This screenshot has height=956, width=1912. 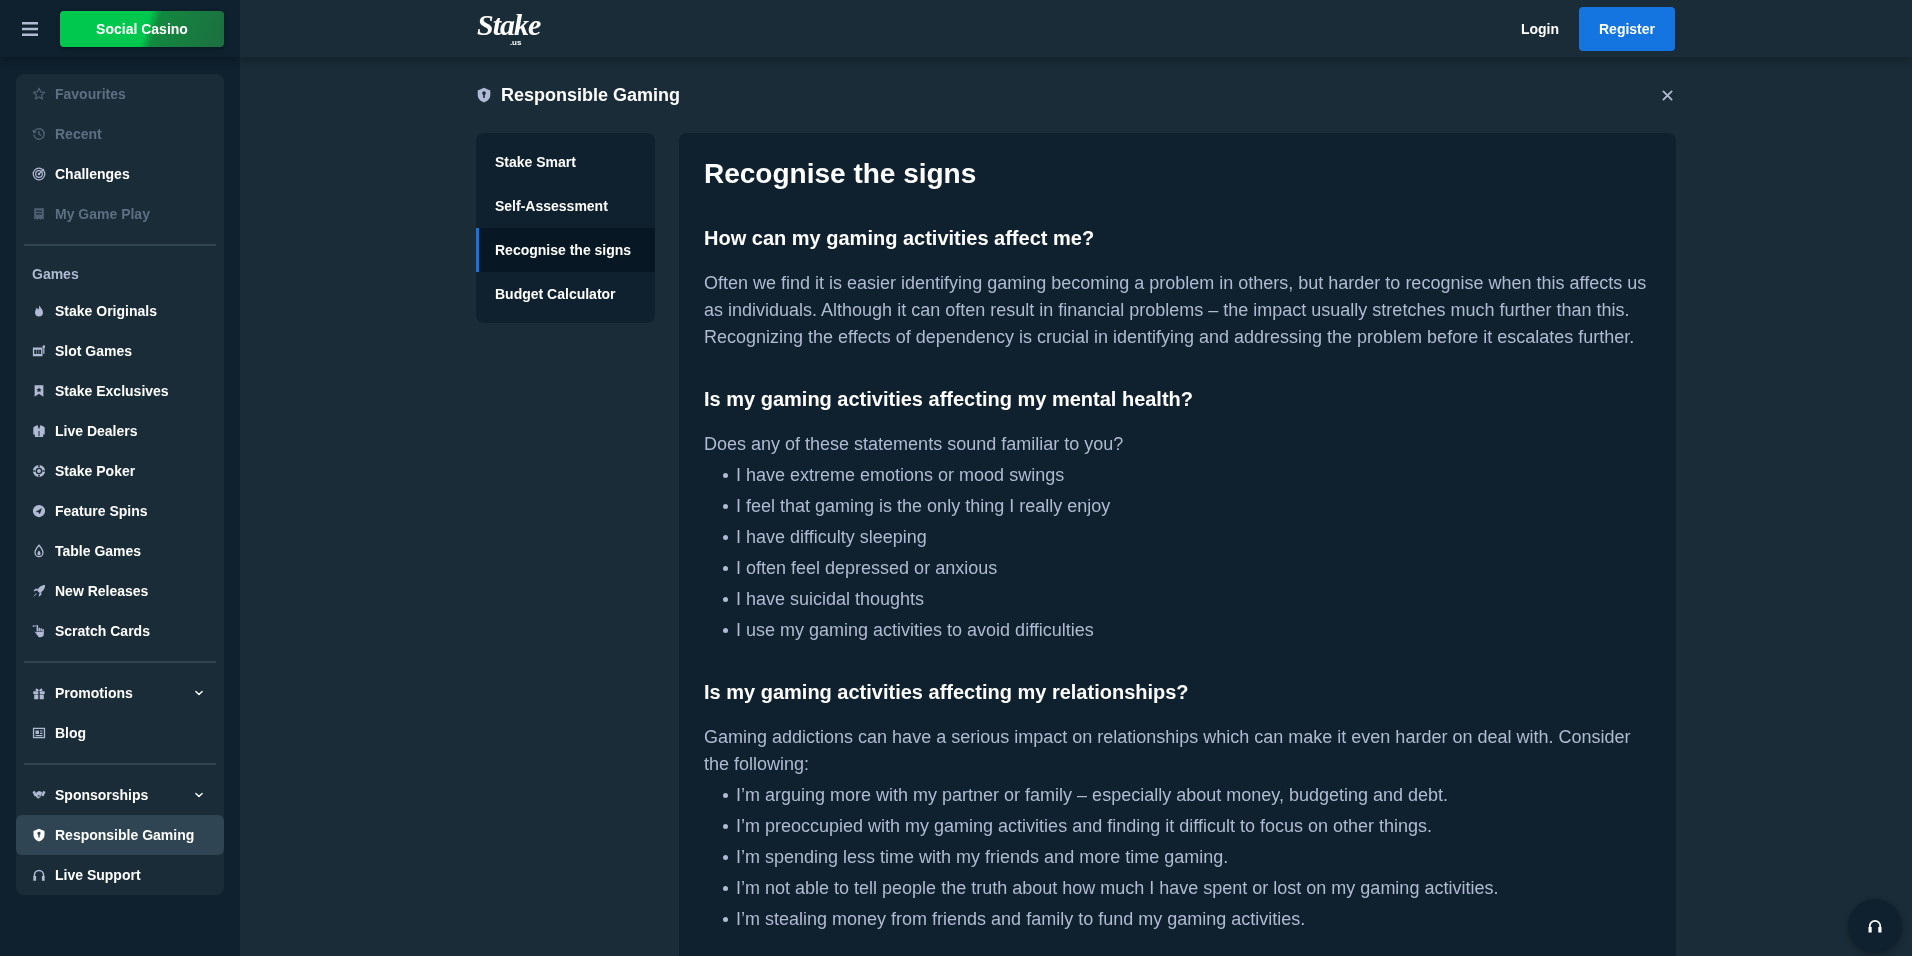 I want to click on sidebar-item: Promotions, so click(x=120, y=693).